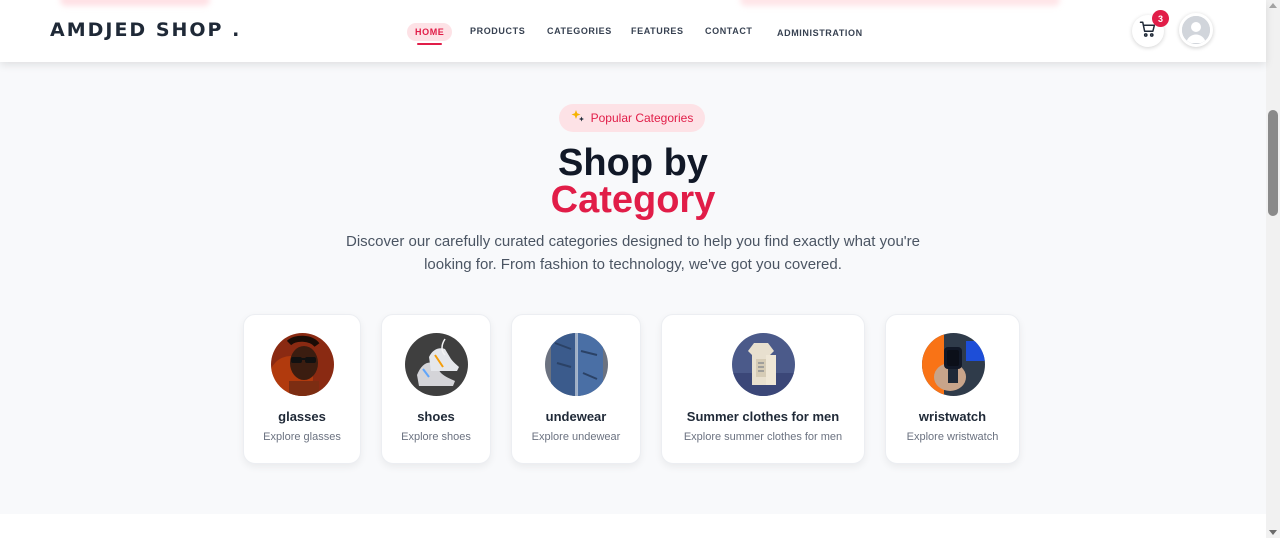 The height and width of the screenshot is (538, 1280). I want to click on popular-categories-badge: Popular Categories, so click(632, 118).